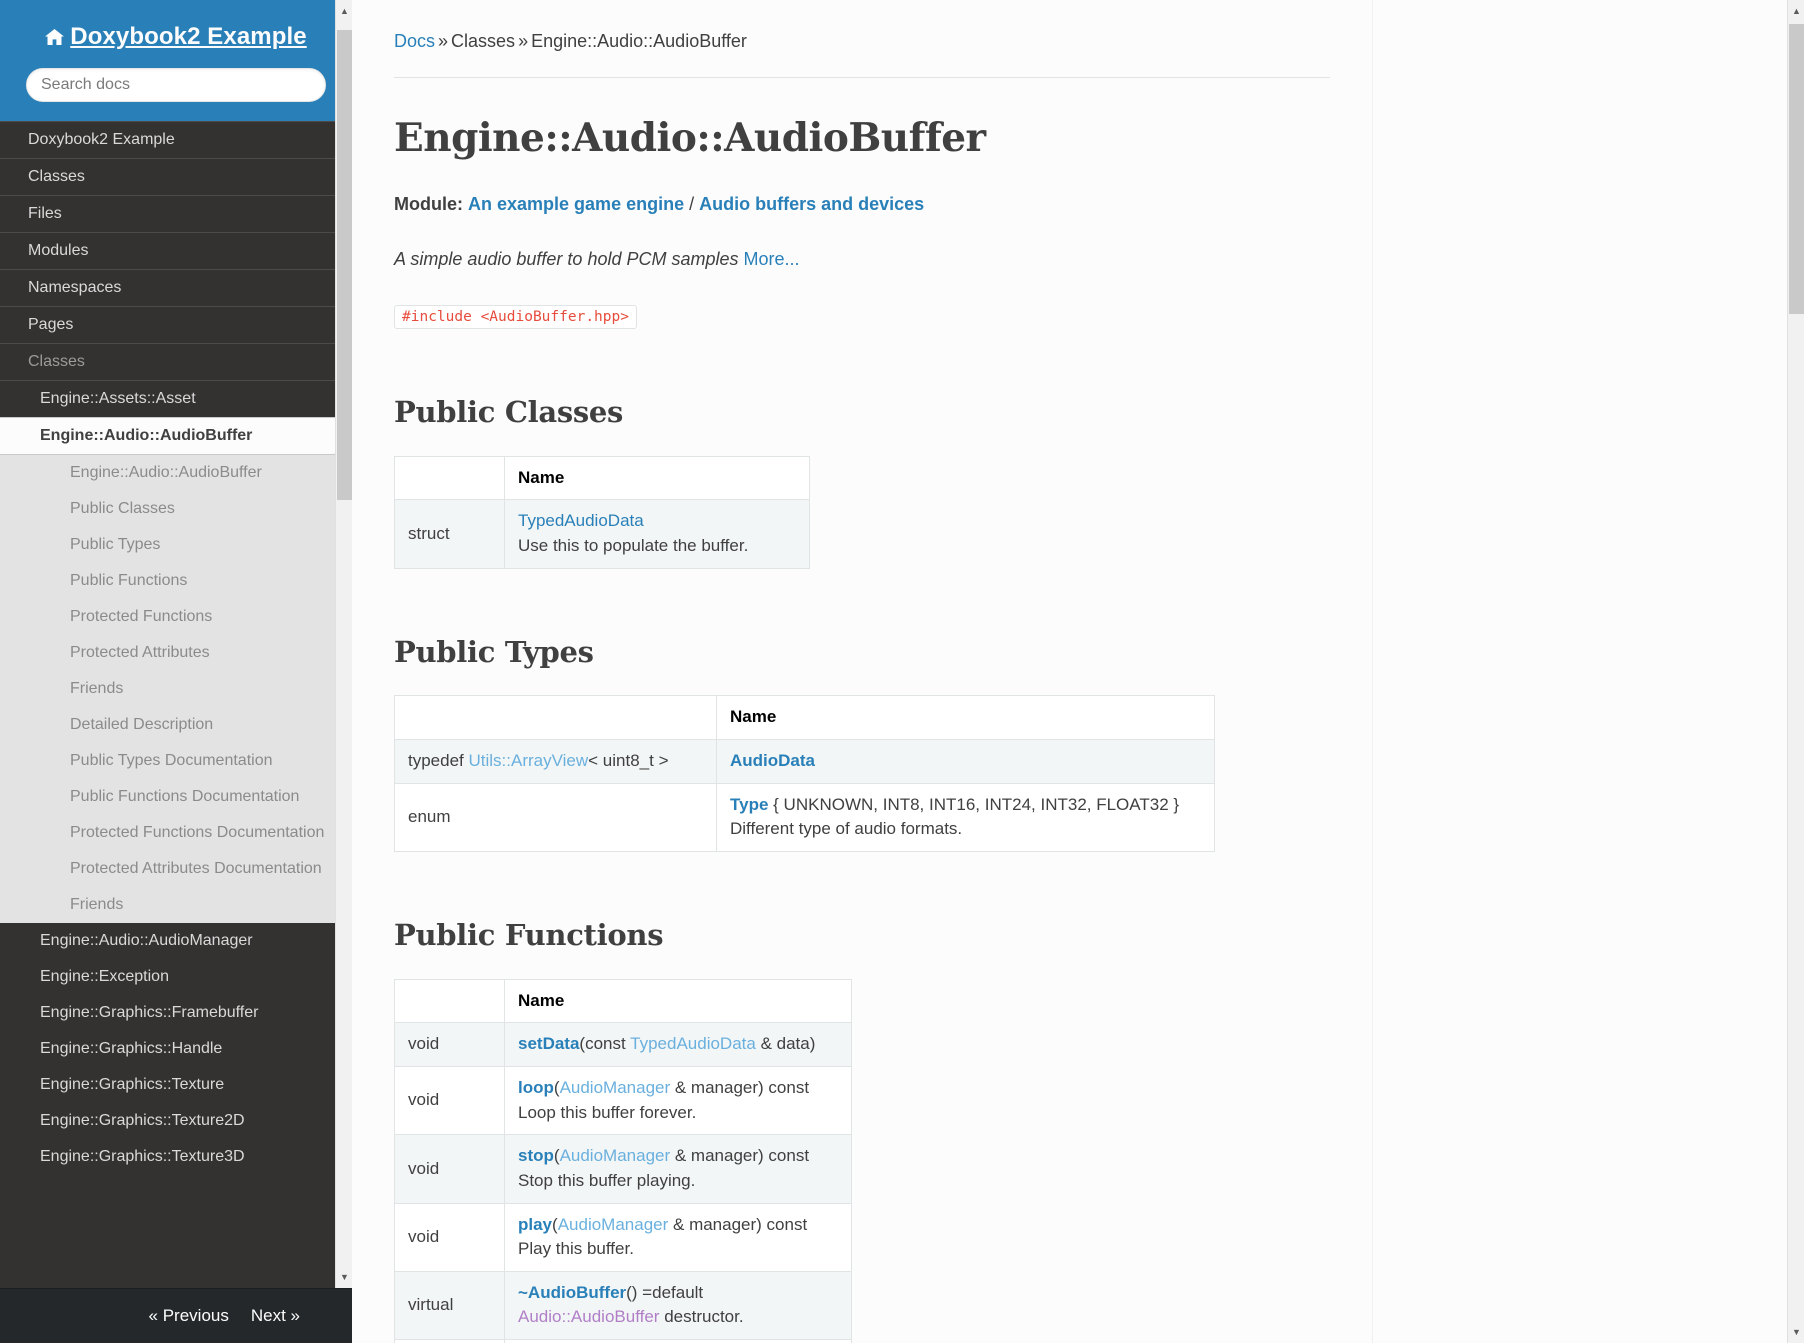  I want to click on sidebar-subitem-engine-audio-audiobuffer: Engine::Audio::AudioBuffer, so click(176, 473).